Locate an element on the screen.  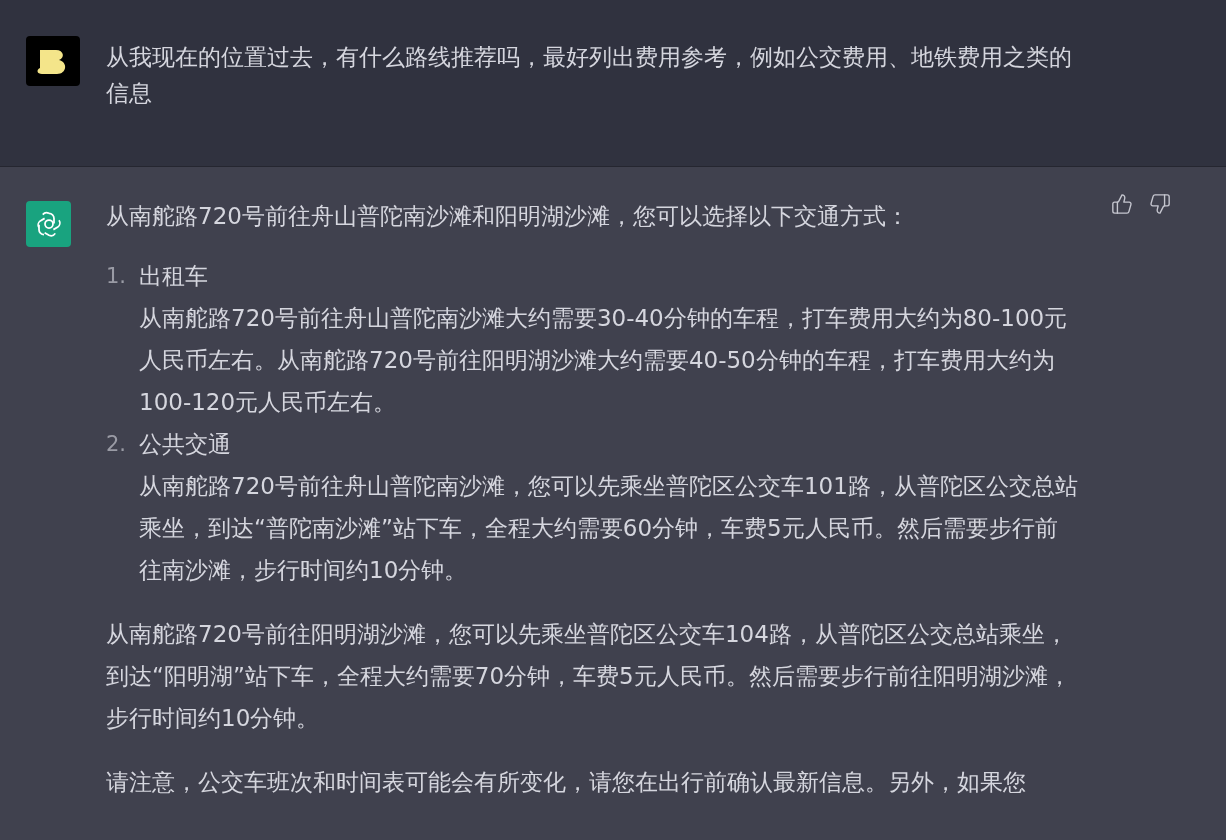
list-item-title: 出租车 is located at coordinates (174, 276).